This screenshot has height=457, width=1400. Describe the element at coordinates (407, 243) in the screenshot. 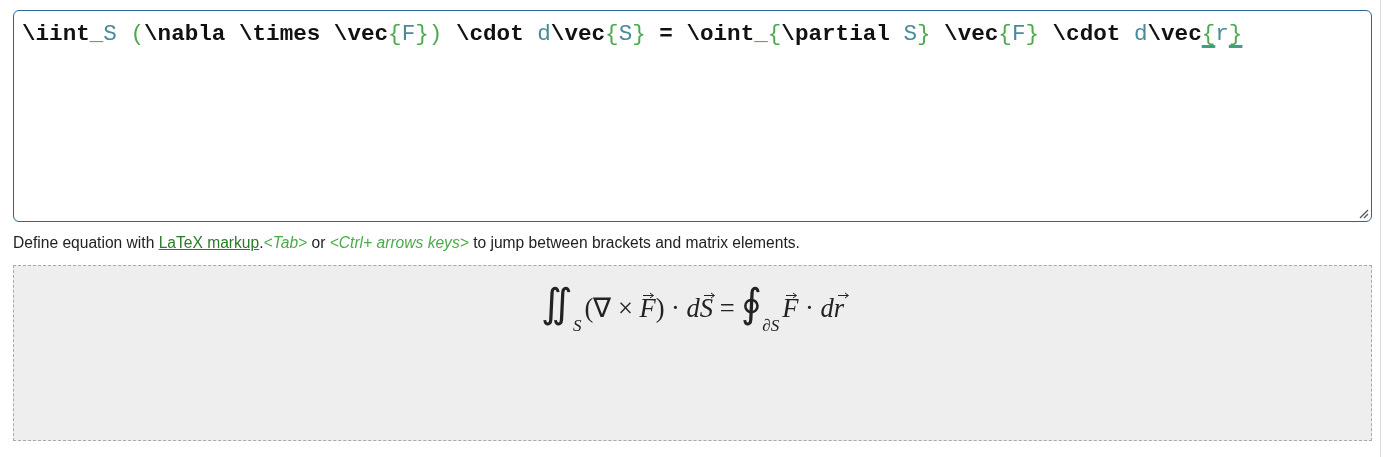

I see `help-text: Define equation with LaTeX markup.<Tab> or <Ctrl+ arrows keys> to jump between brackets and matrix elements.` at that location.